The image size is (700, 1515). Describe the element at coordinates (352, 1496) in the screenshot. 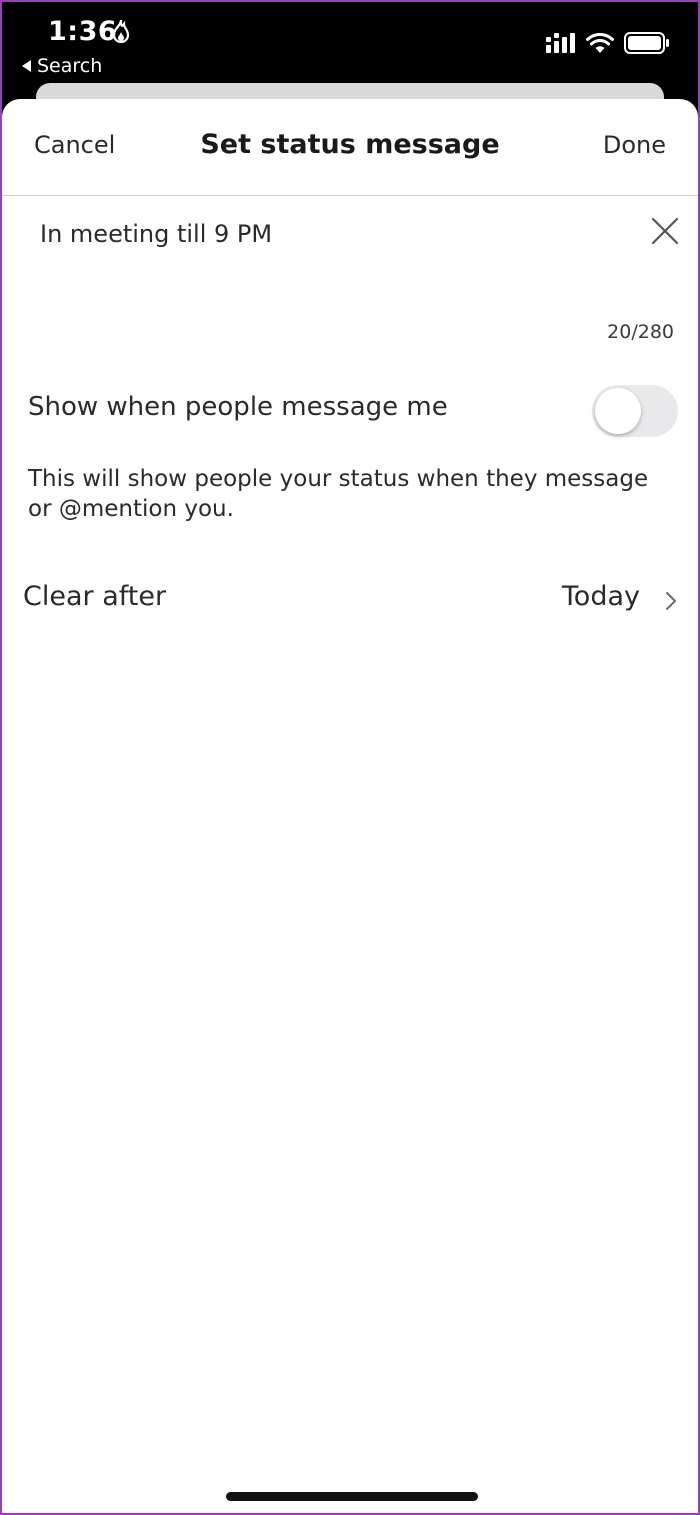

I see `home-indicator` at that location.